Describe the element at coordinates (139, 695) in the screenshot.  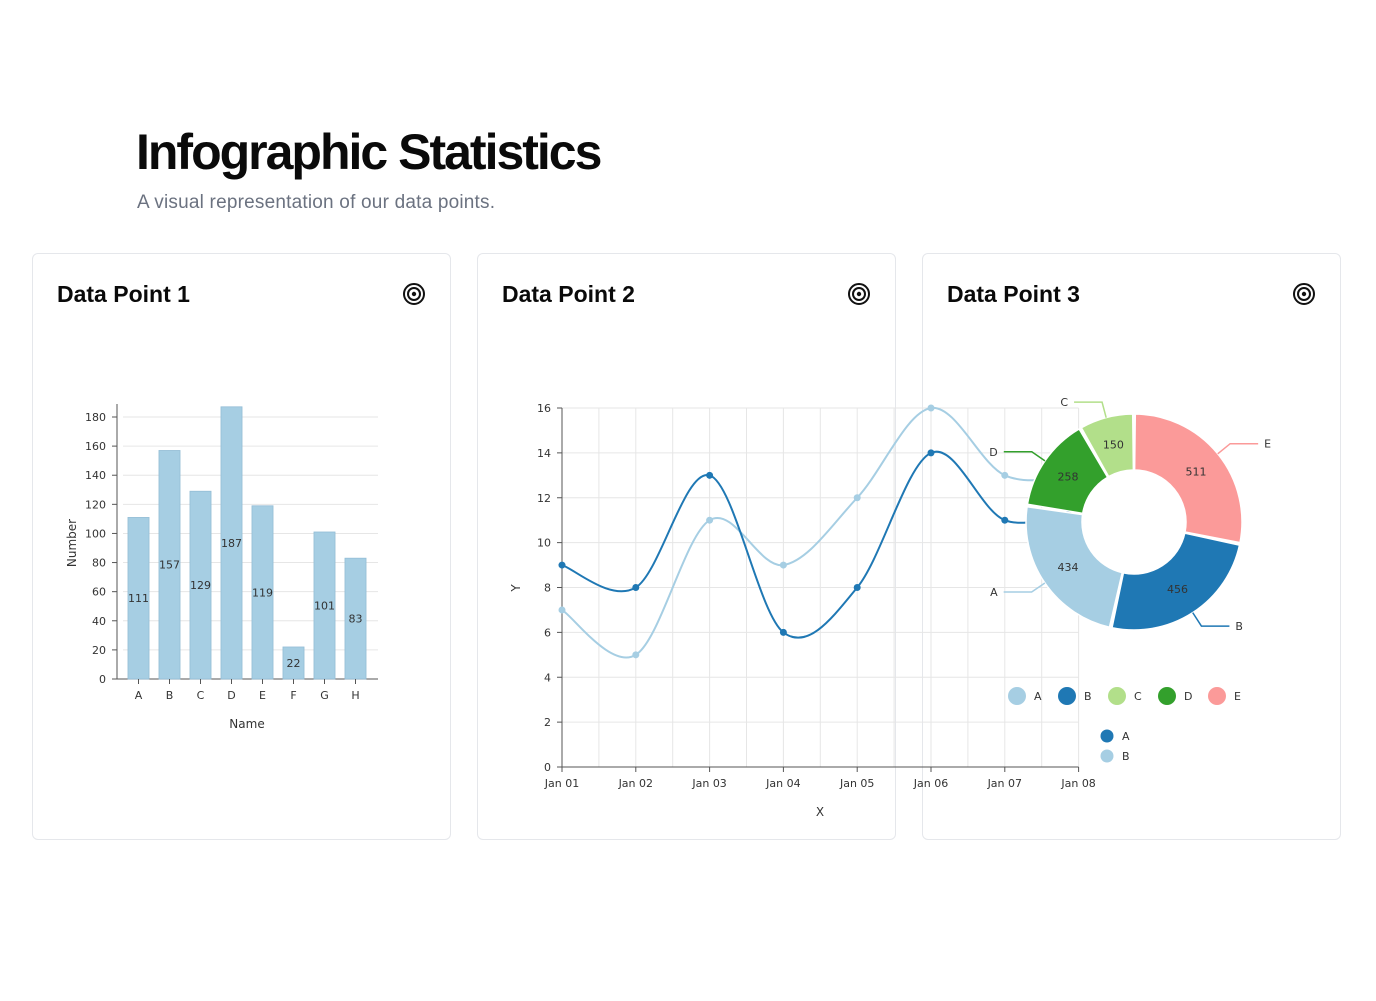
I see `x-tick-label: A` at that location.